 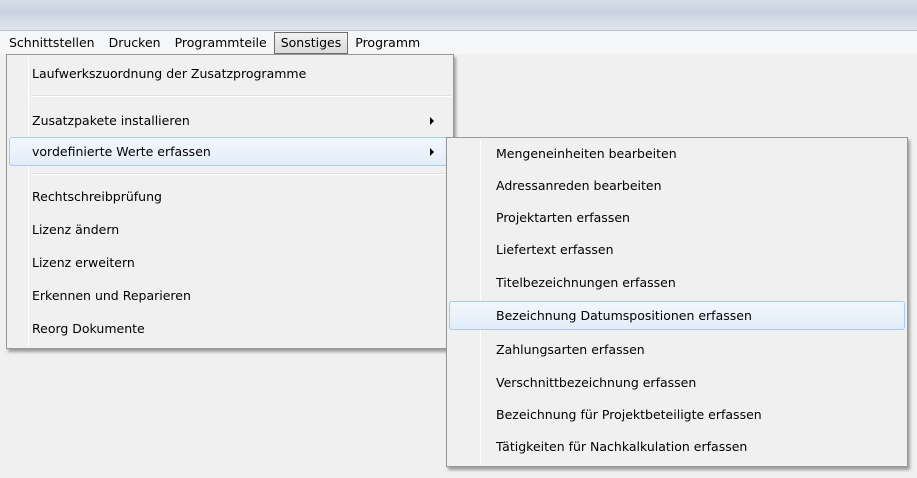 I want to click on menu-item-label: Lizenz ändern, so click(x=76, y=229).